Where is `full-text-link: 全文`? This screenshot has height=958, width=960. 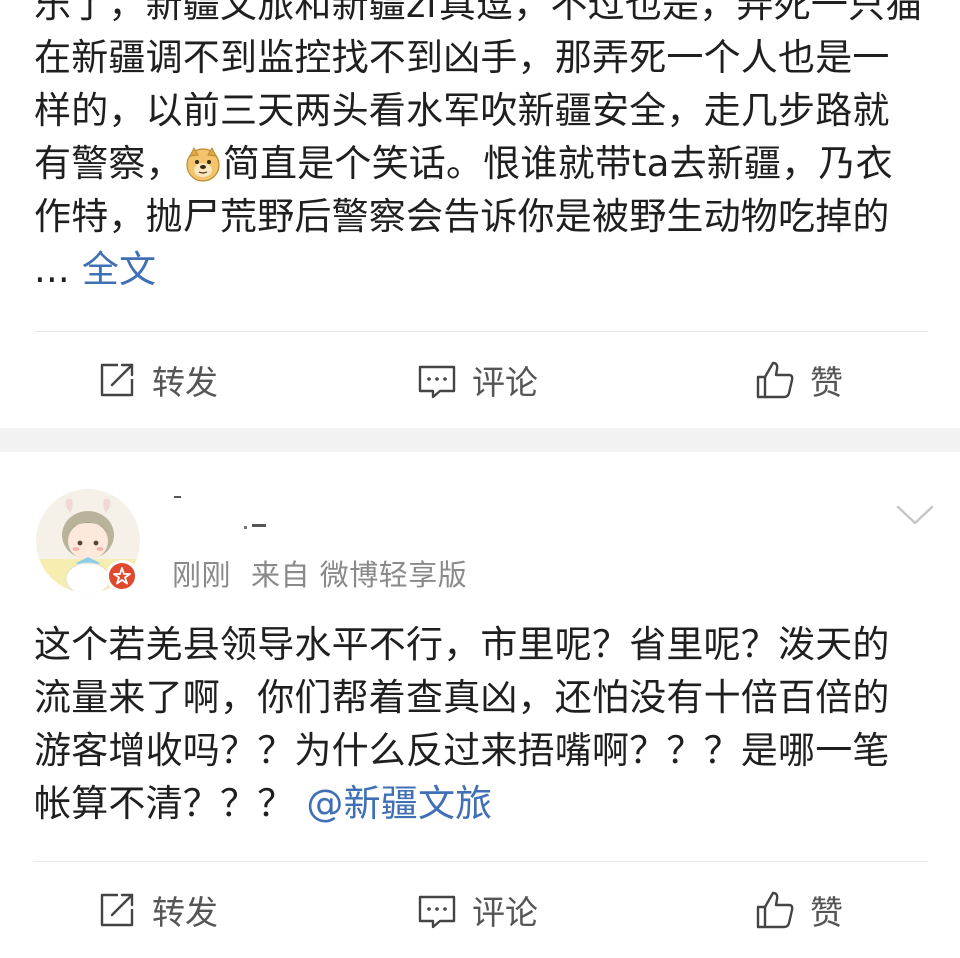
full-text-link: 全文 is located at coordinates (119, 269).